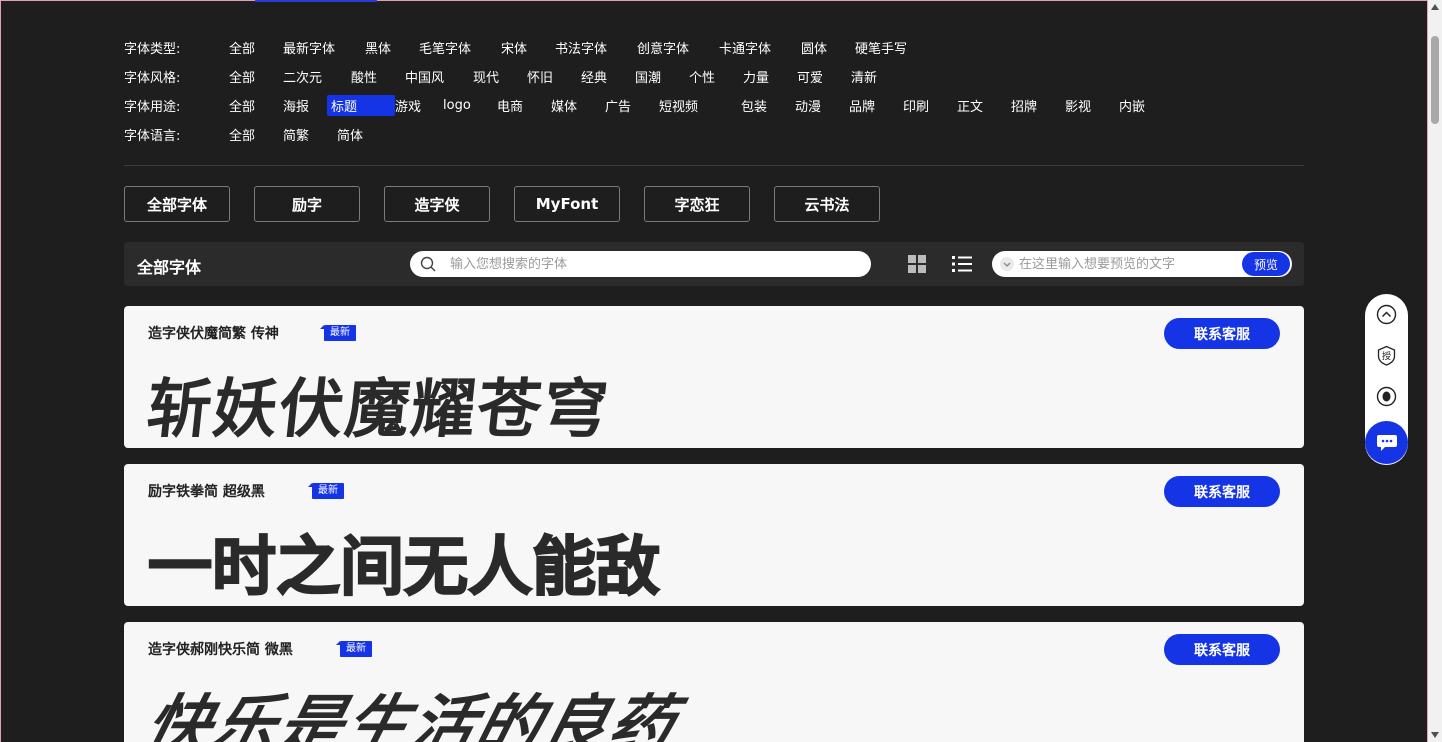  What do you see at coordinates (1435, 371) in the screenshot?
I see `scrollbar` at bounding box center [1435, 371].